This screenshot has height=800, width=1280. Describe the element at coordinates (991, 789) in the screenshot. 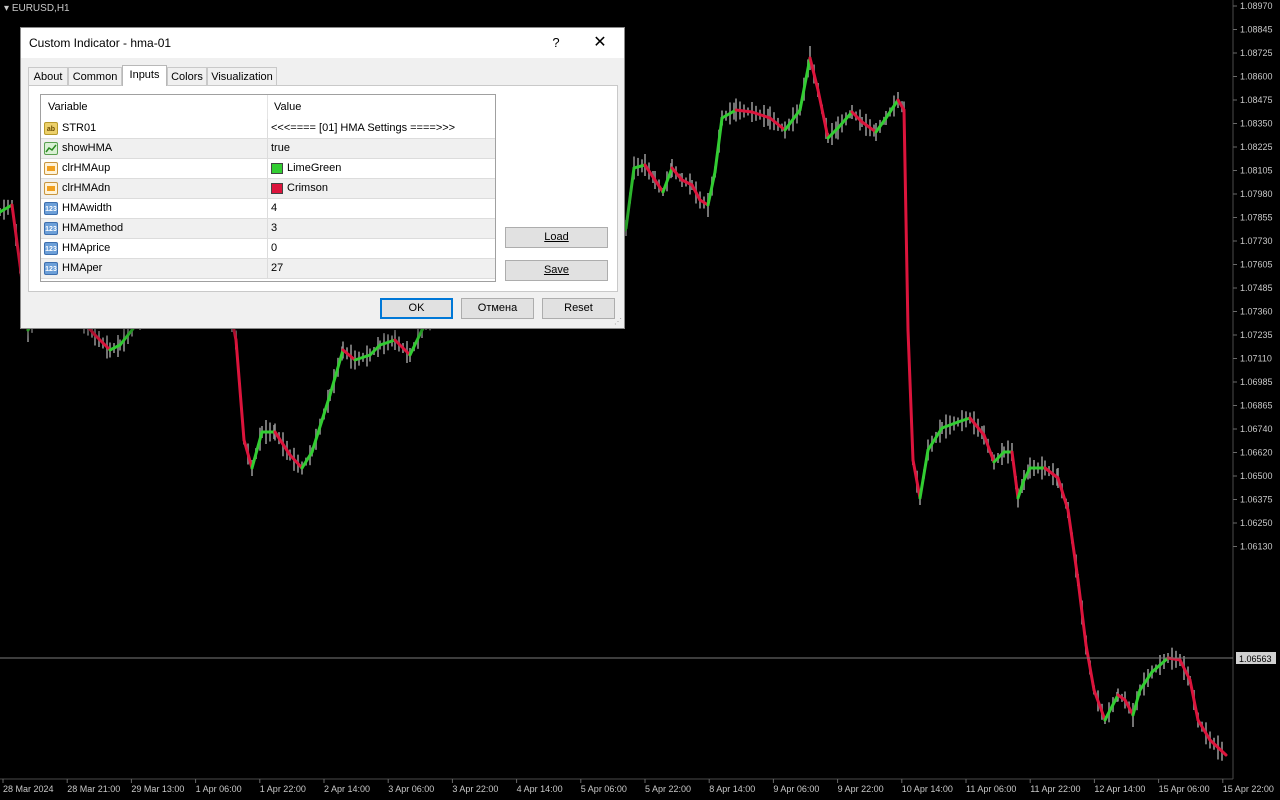

I see `time-tick-label: 11 Apr 06:00` at that location.